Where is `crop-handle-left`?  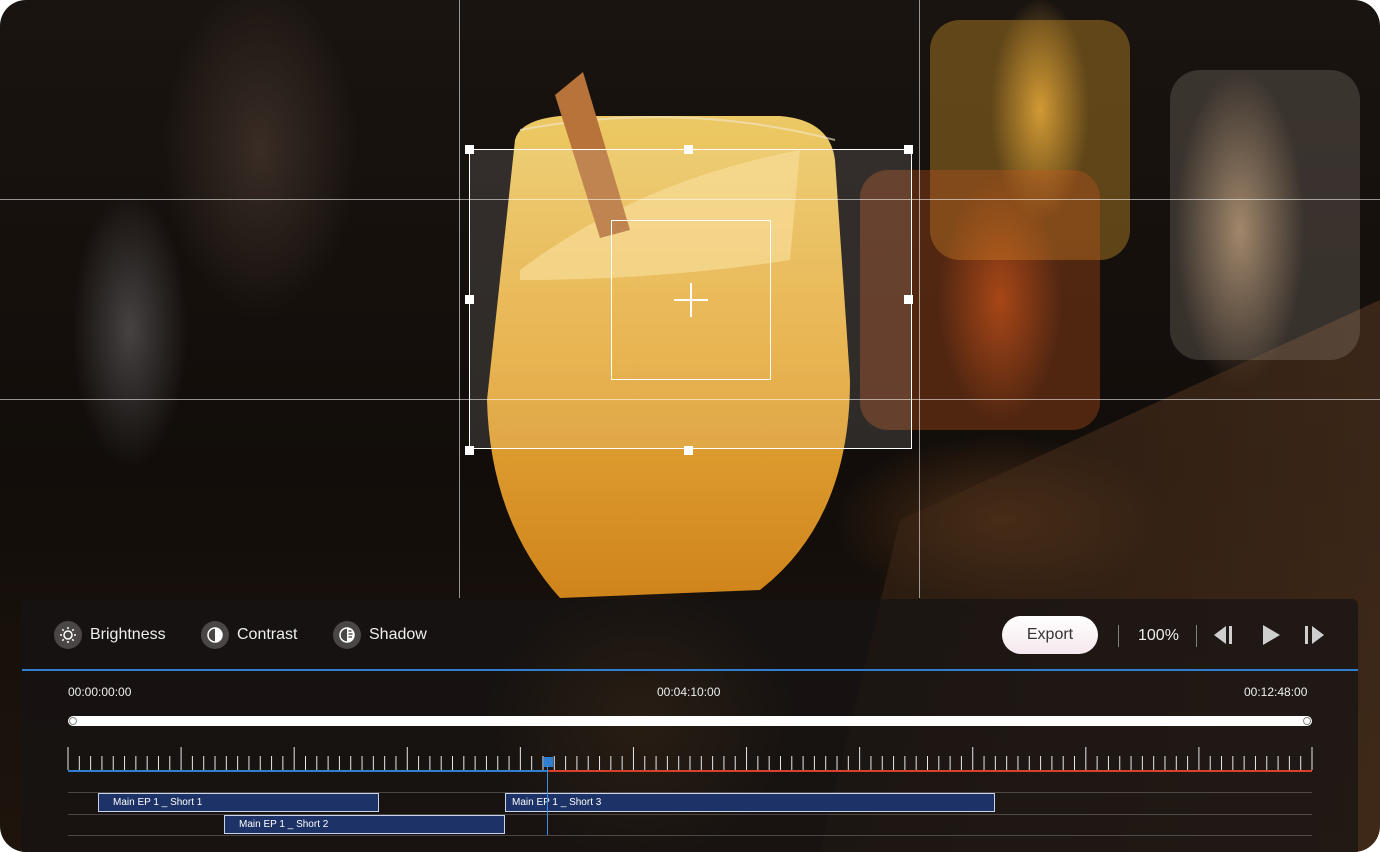 crop-handle-left is located at coordinates (469, 299).